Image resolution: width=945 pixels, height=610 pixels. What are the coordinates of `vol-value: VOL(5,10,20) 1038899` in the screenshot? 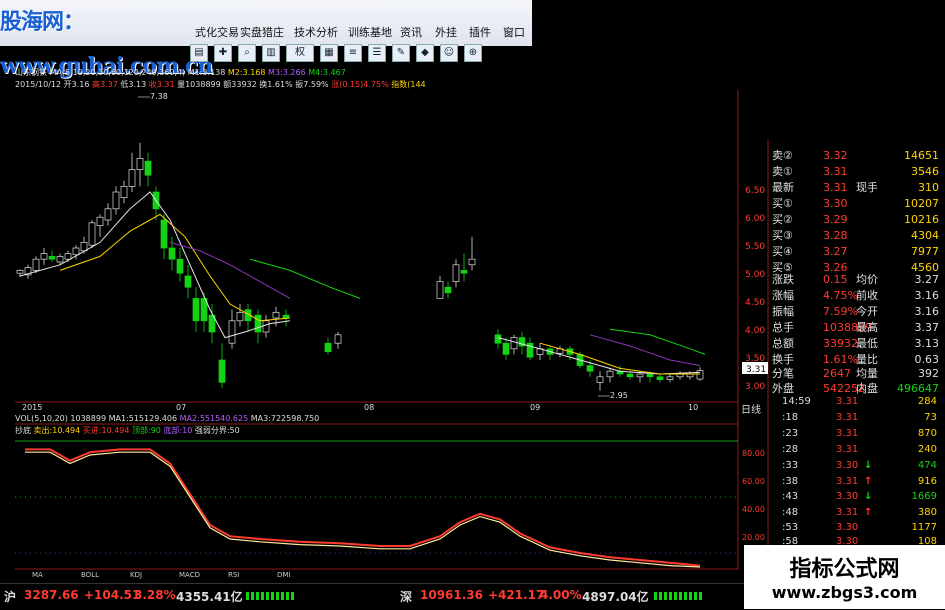 It's located at (61, 418).